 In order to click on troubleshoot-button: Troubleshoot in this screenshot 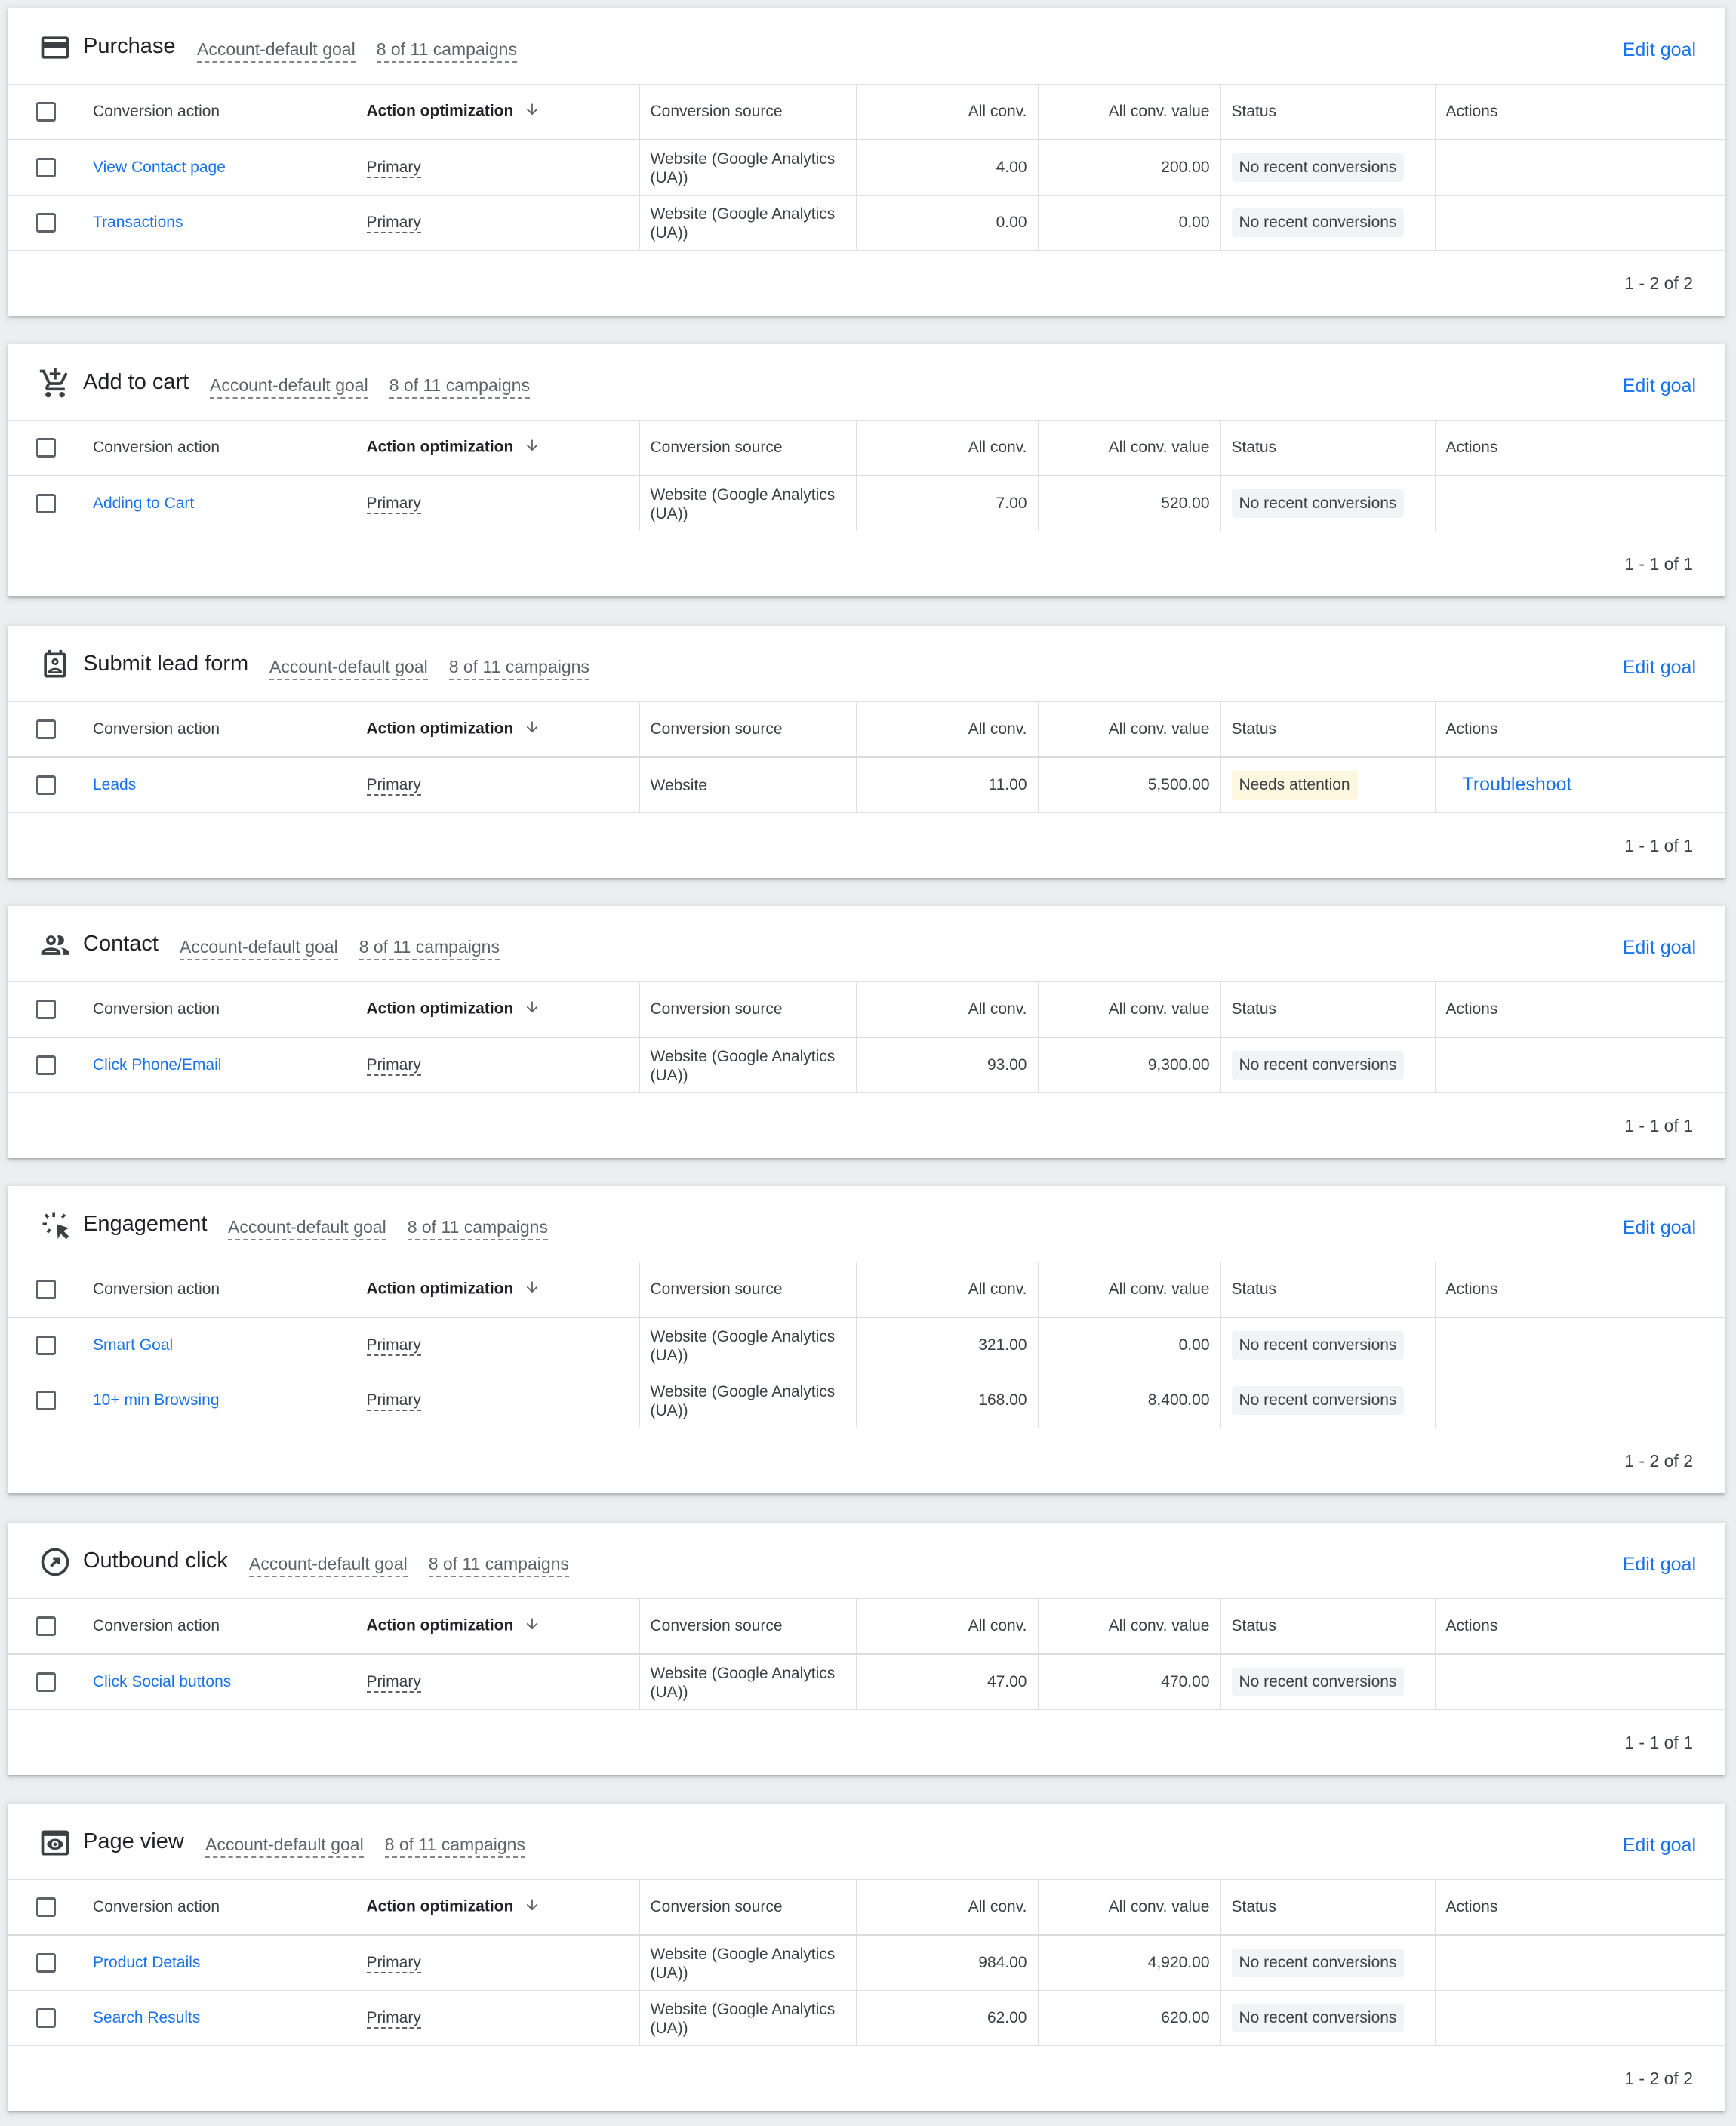, I will do `click(1518, 784)`.